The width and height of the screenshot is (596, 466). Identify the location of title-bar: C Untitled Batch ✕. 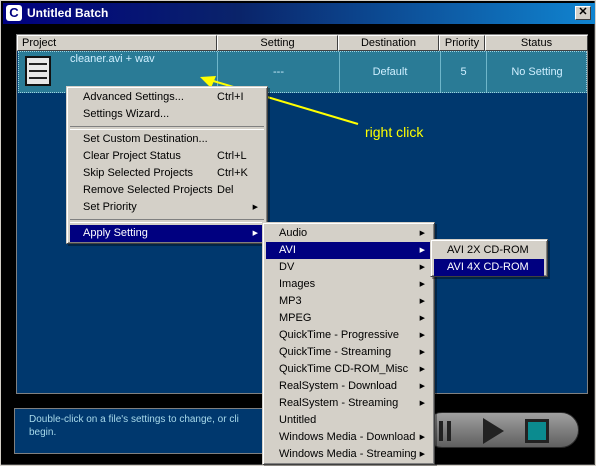
(299, 13).